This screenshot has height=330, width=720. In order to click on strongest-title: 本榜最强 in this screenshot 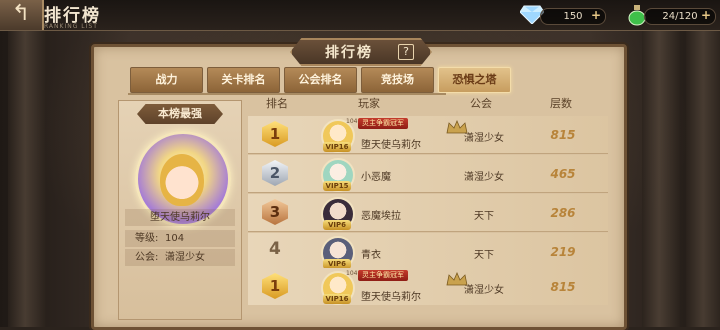, I will do `click(180, 114)`.